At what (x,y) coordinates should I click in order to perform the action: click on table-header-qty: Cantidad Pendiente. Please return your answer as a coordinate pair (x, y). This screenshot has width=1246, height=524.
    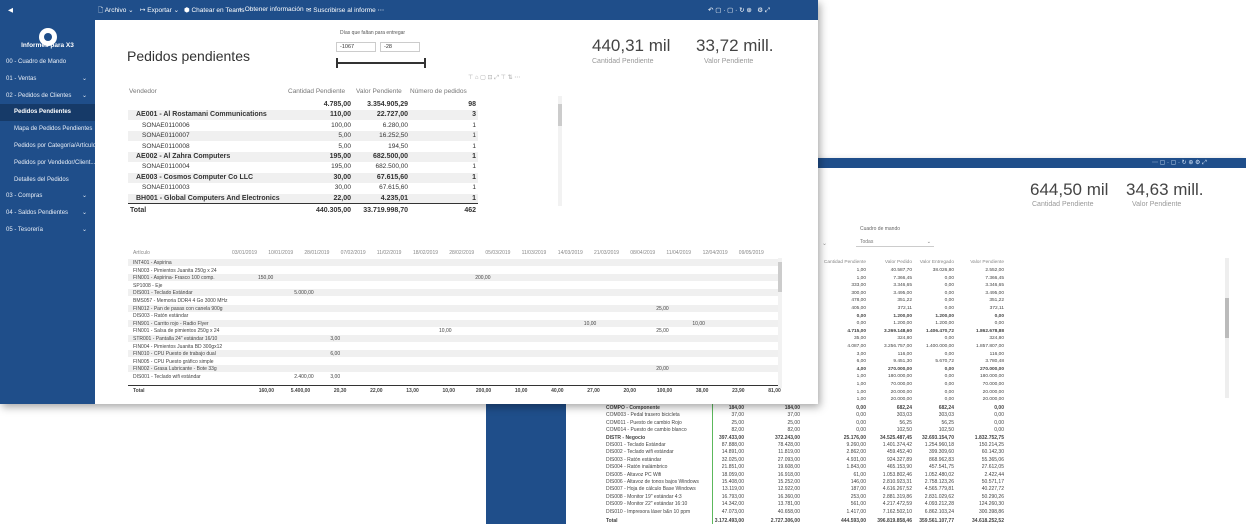
    Looking at the image, I should click on (316, 91).